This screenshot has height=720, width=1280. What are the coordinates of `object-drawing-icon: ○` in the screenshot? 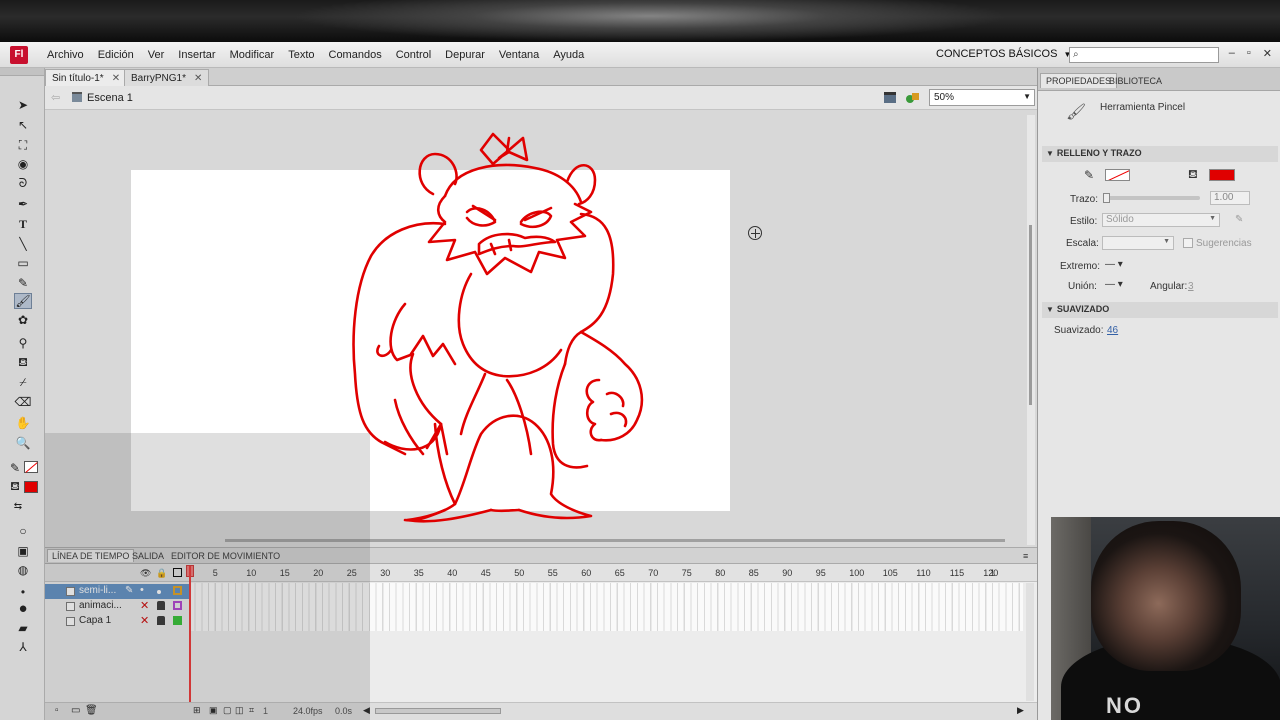 It's located at (23, 531).